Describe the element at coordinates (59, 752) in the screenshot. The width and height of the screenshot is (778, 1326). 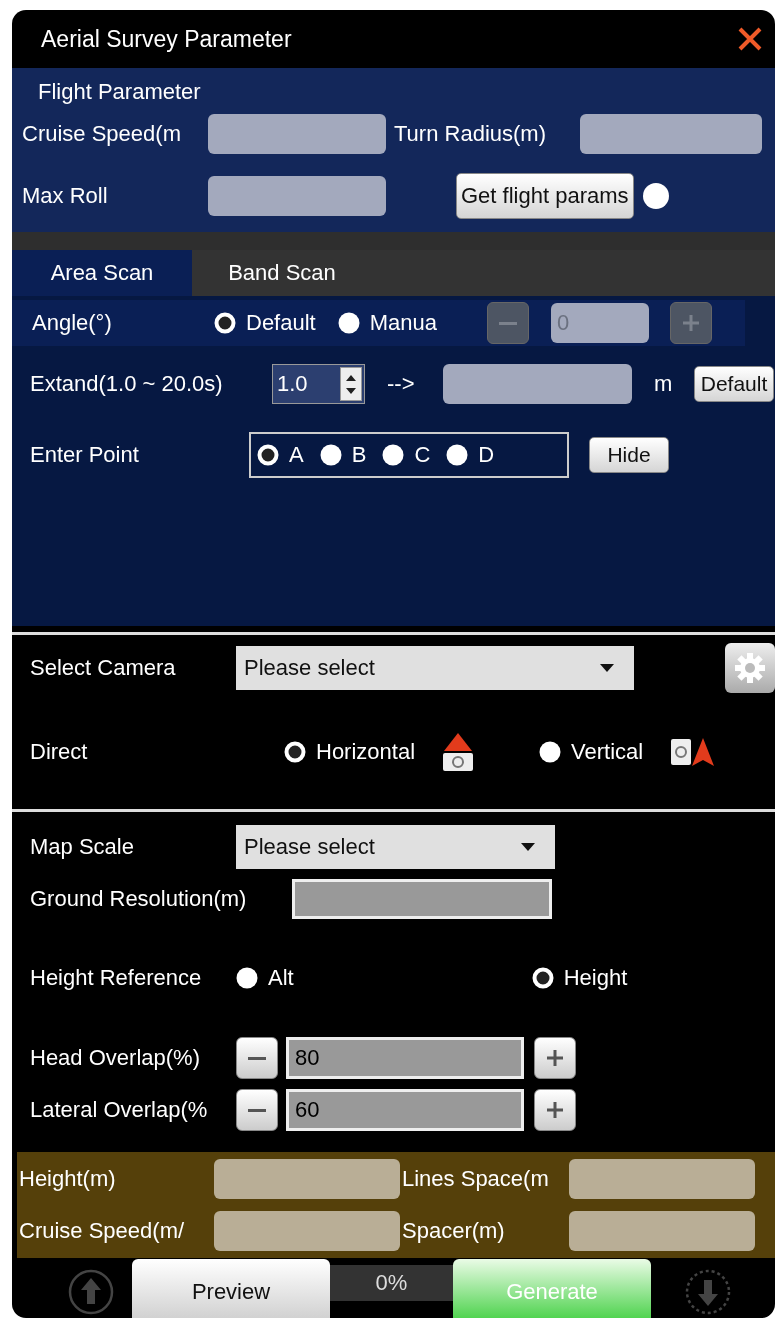
I see `field-label: Direct` at that location.